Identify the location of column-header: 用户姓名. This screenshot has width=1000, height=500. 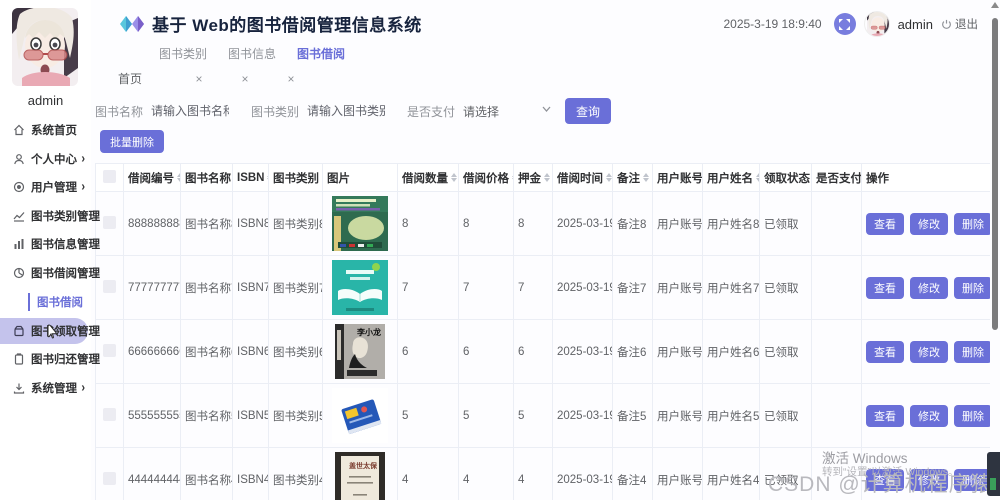
(730, 178).